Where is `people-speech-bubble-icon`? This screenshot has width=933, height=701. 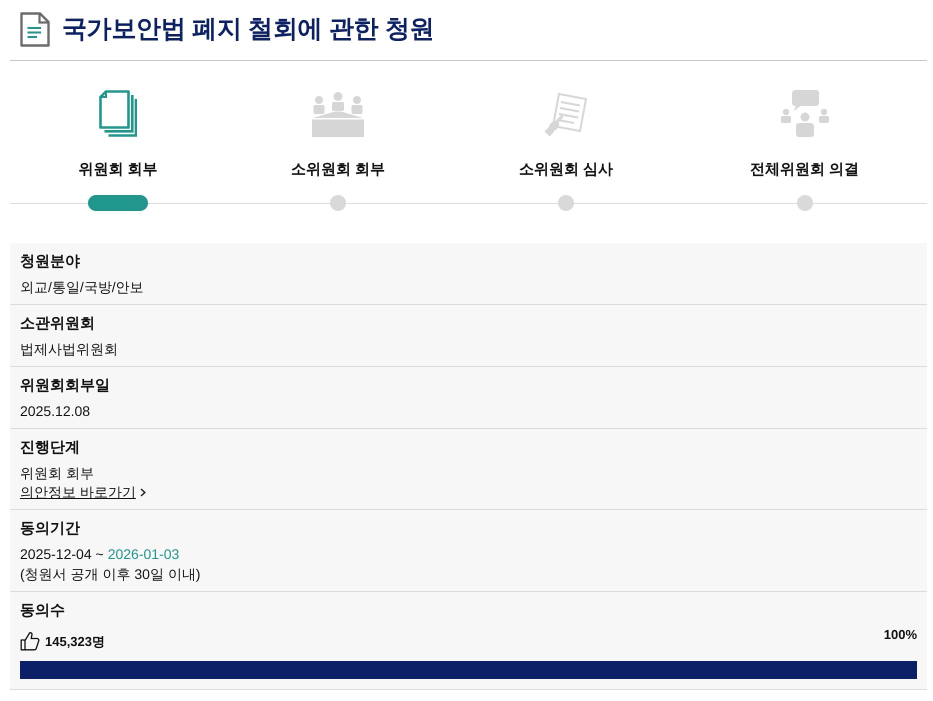
people-speech-bubble-icon is located at coordinates (804, 113).